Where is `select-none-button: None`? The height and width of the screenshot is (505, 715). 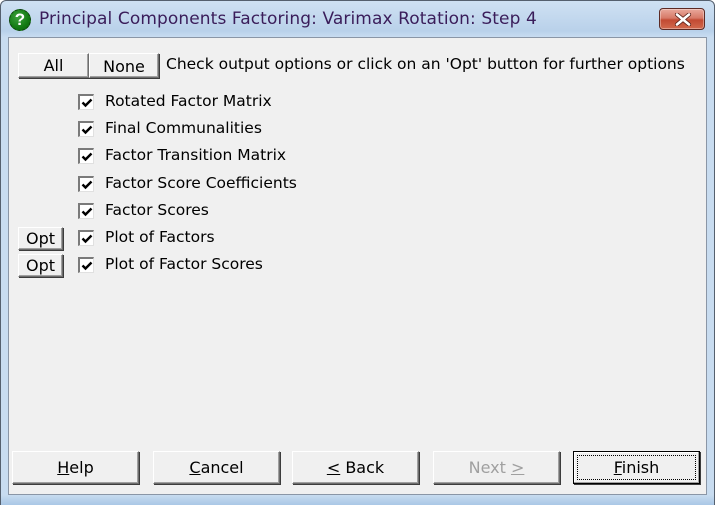 select-none-button: None is located at coordinates (124, 65).